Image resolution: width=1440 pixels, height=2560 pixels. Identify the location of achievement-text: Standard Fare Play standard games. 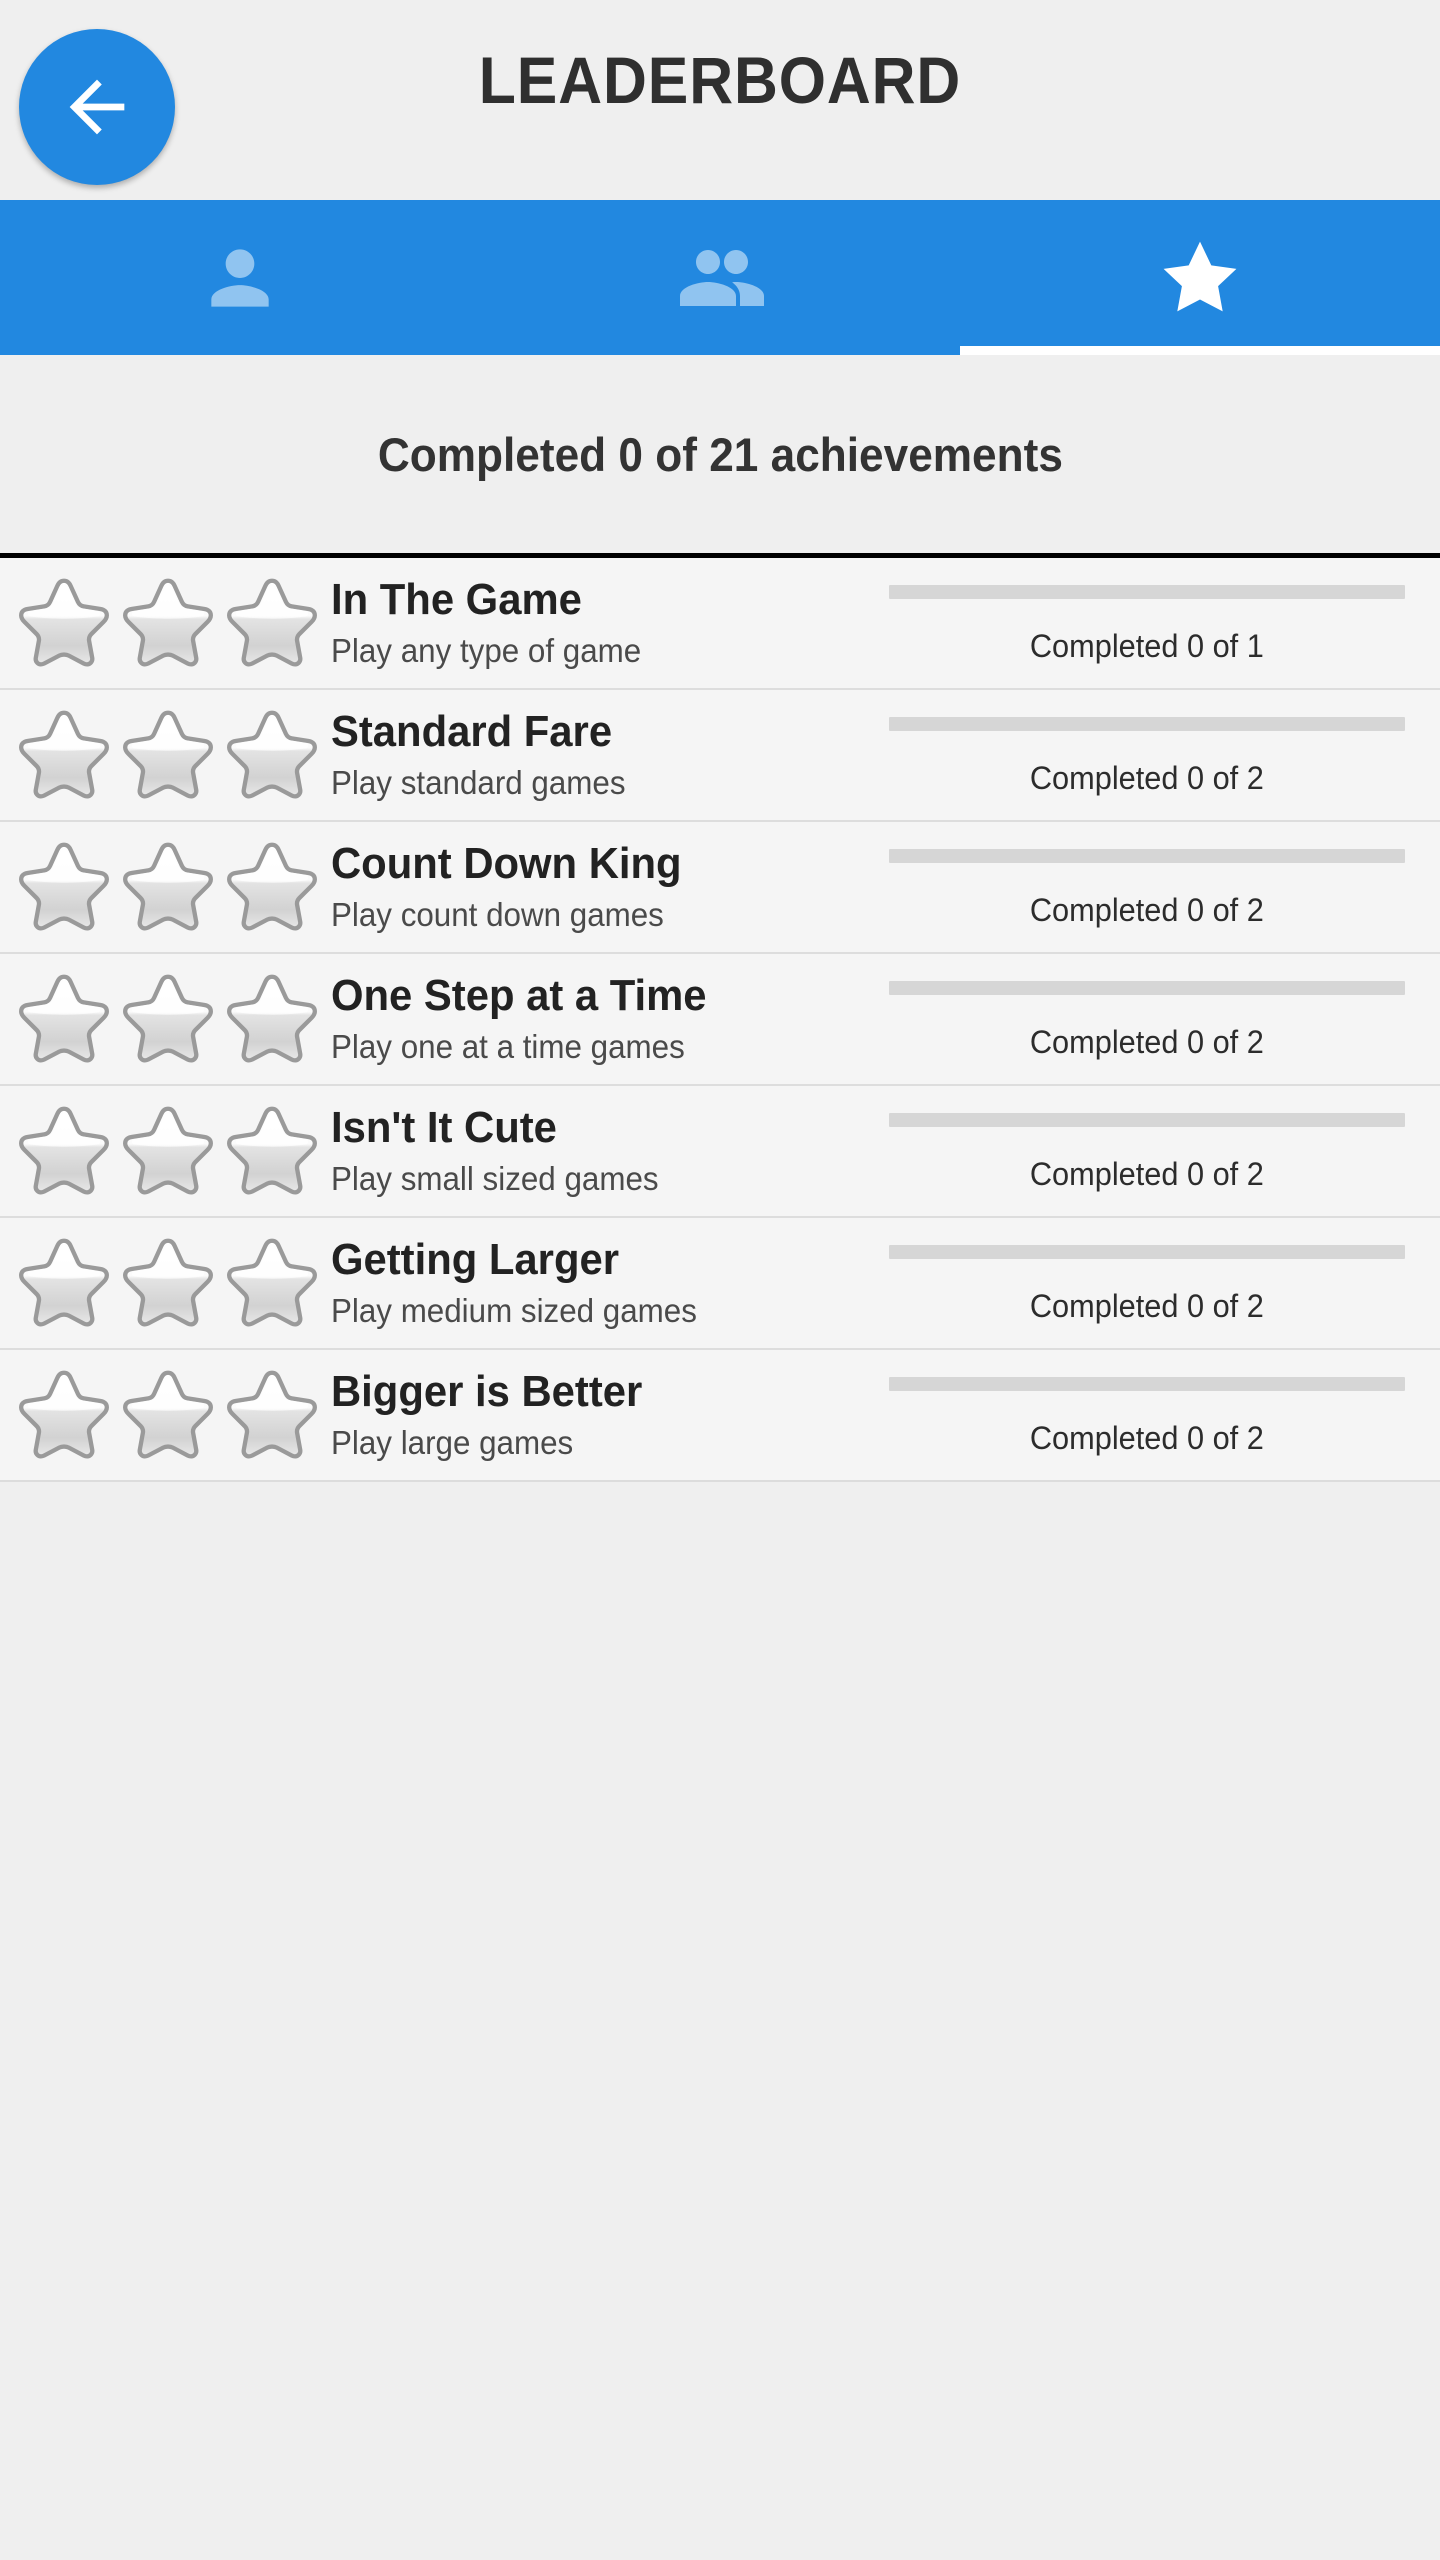
(600, 755).